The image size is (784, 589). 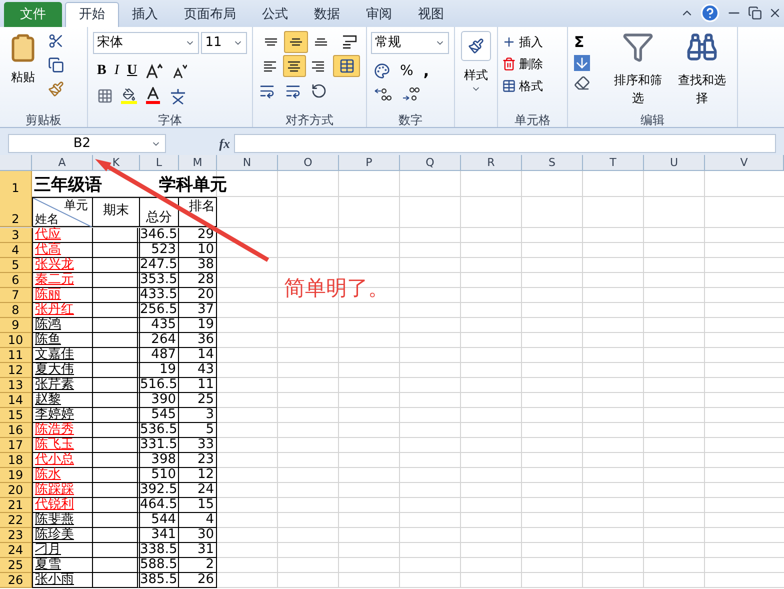 What do you see at coordinates (205, 339) in the screenshot?
I see `rank-cell: 36` at bounding box center [205, 339].